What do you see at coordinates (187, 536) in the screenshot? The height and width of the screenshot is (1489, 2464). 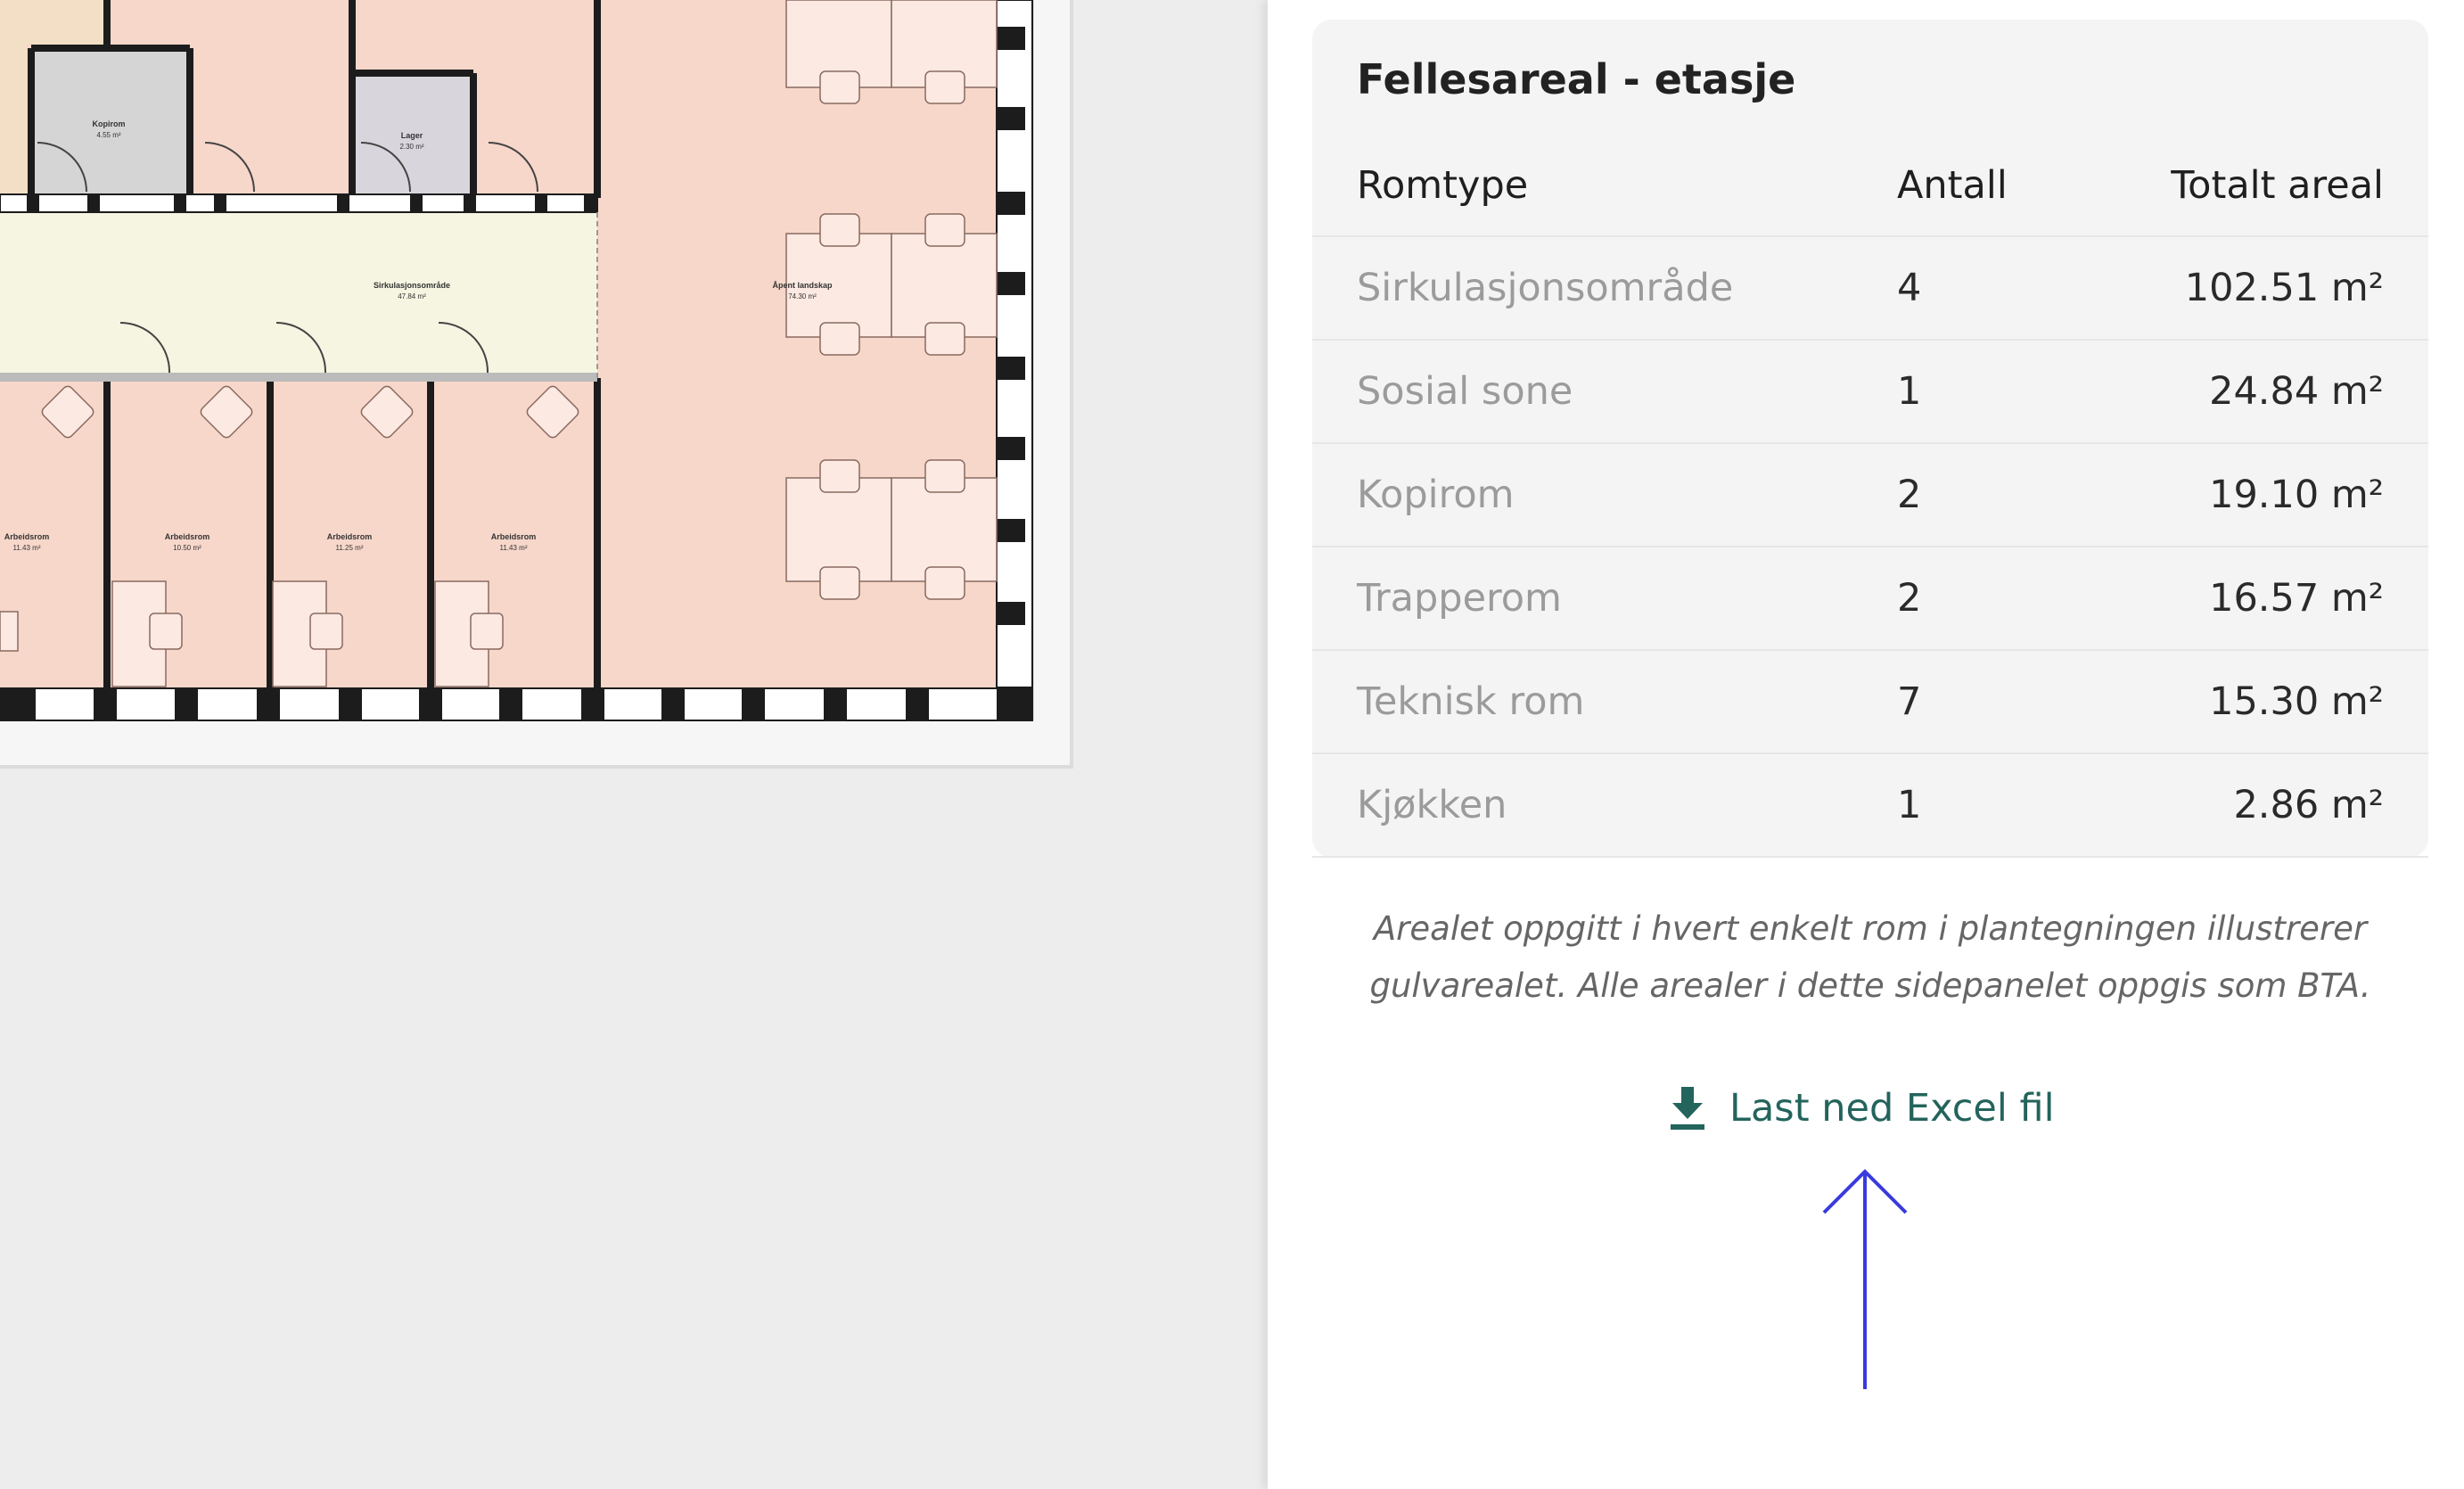 I see `room-label-arbeidsrom-2: Arbeidsrom` at bounding box center [187, 536].